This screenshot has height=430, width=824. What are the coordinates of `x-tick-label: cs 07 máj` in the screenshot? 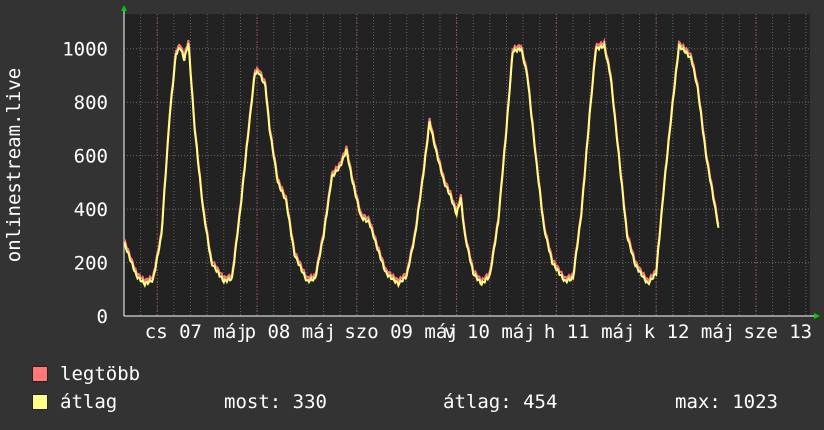 It's located at (196, 332).